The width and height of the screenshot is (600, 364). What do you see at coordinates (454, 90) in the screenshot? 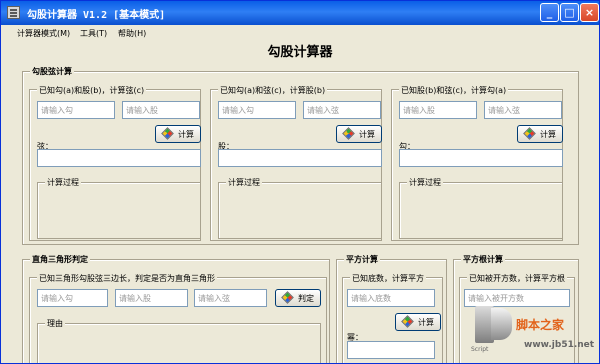
I see `section-leg-a-title: 已知股(b)和弦(c)，计算勾(a)` at bounding box center [454, 90].